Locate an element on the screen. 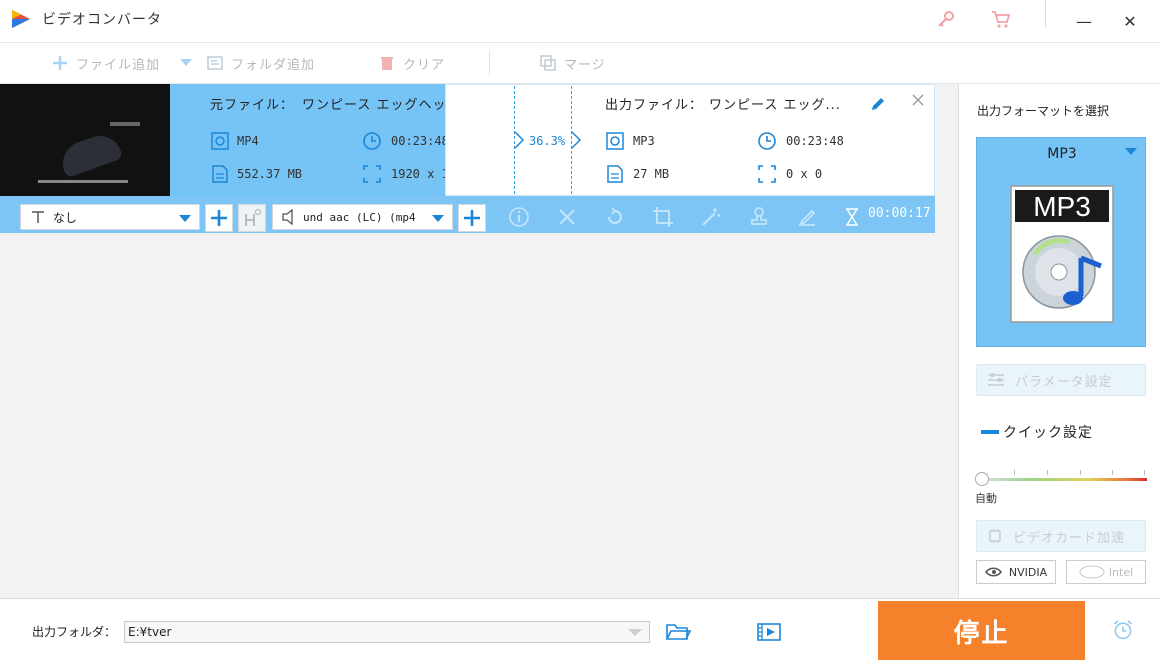  output-folder-input is located at coordinates (387, 632).